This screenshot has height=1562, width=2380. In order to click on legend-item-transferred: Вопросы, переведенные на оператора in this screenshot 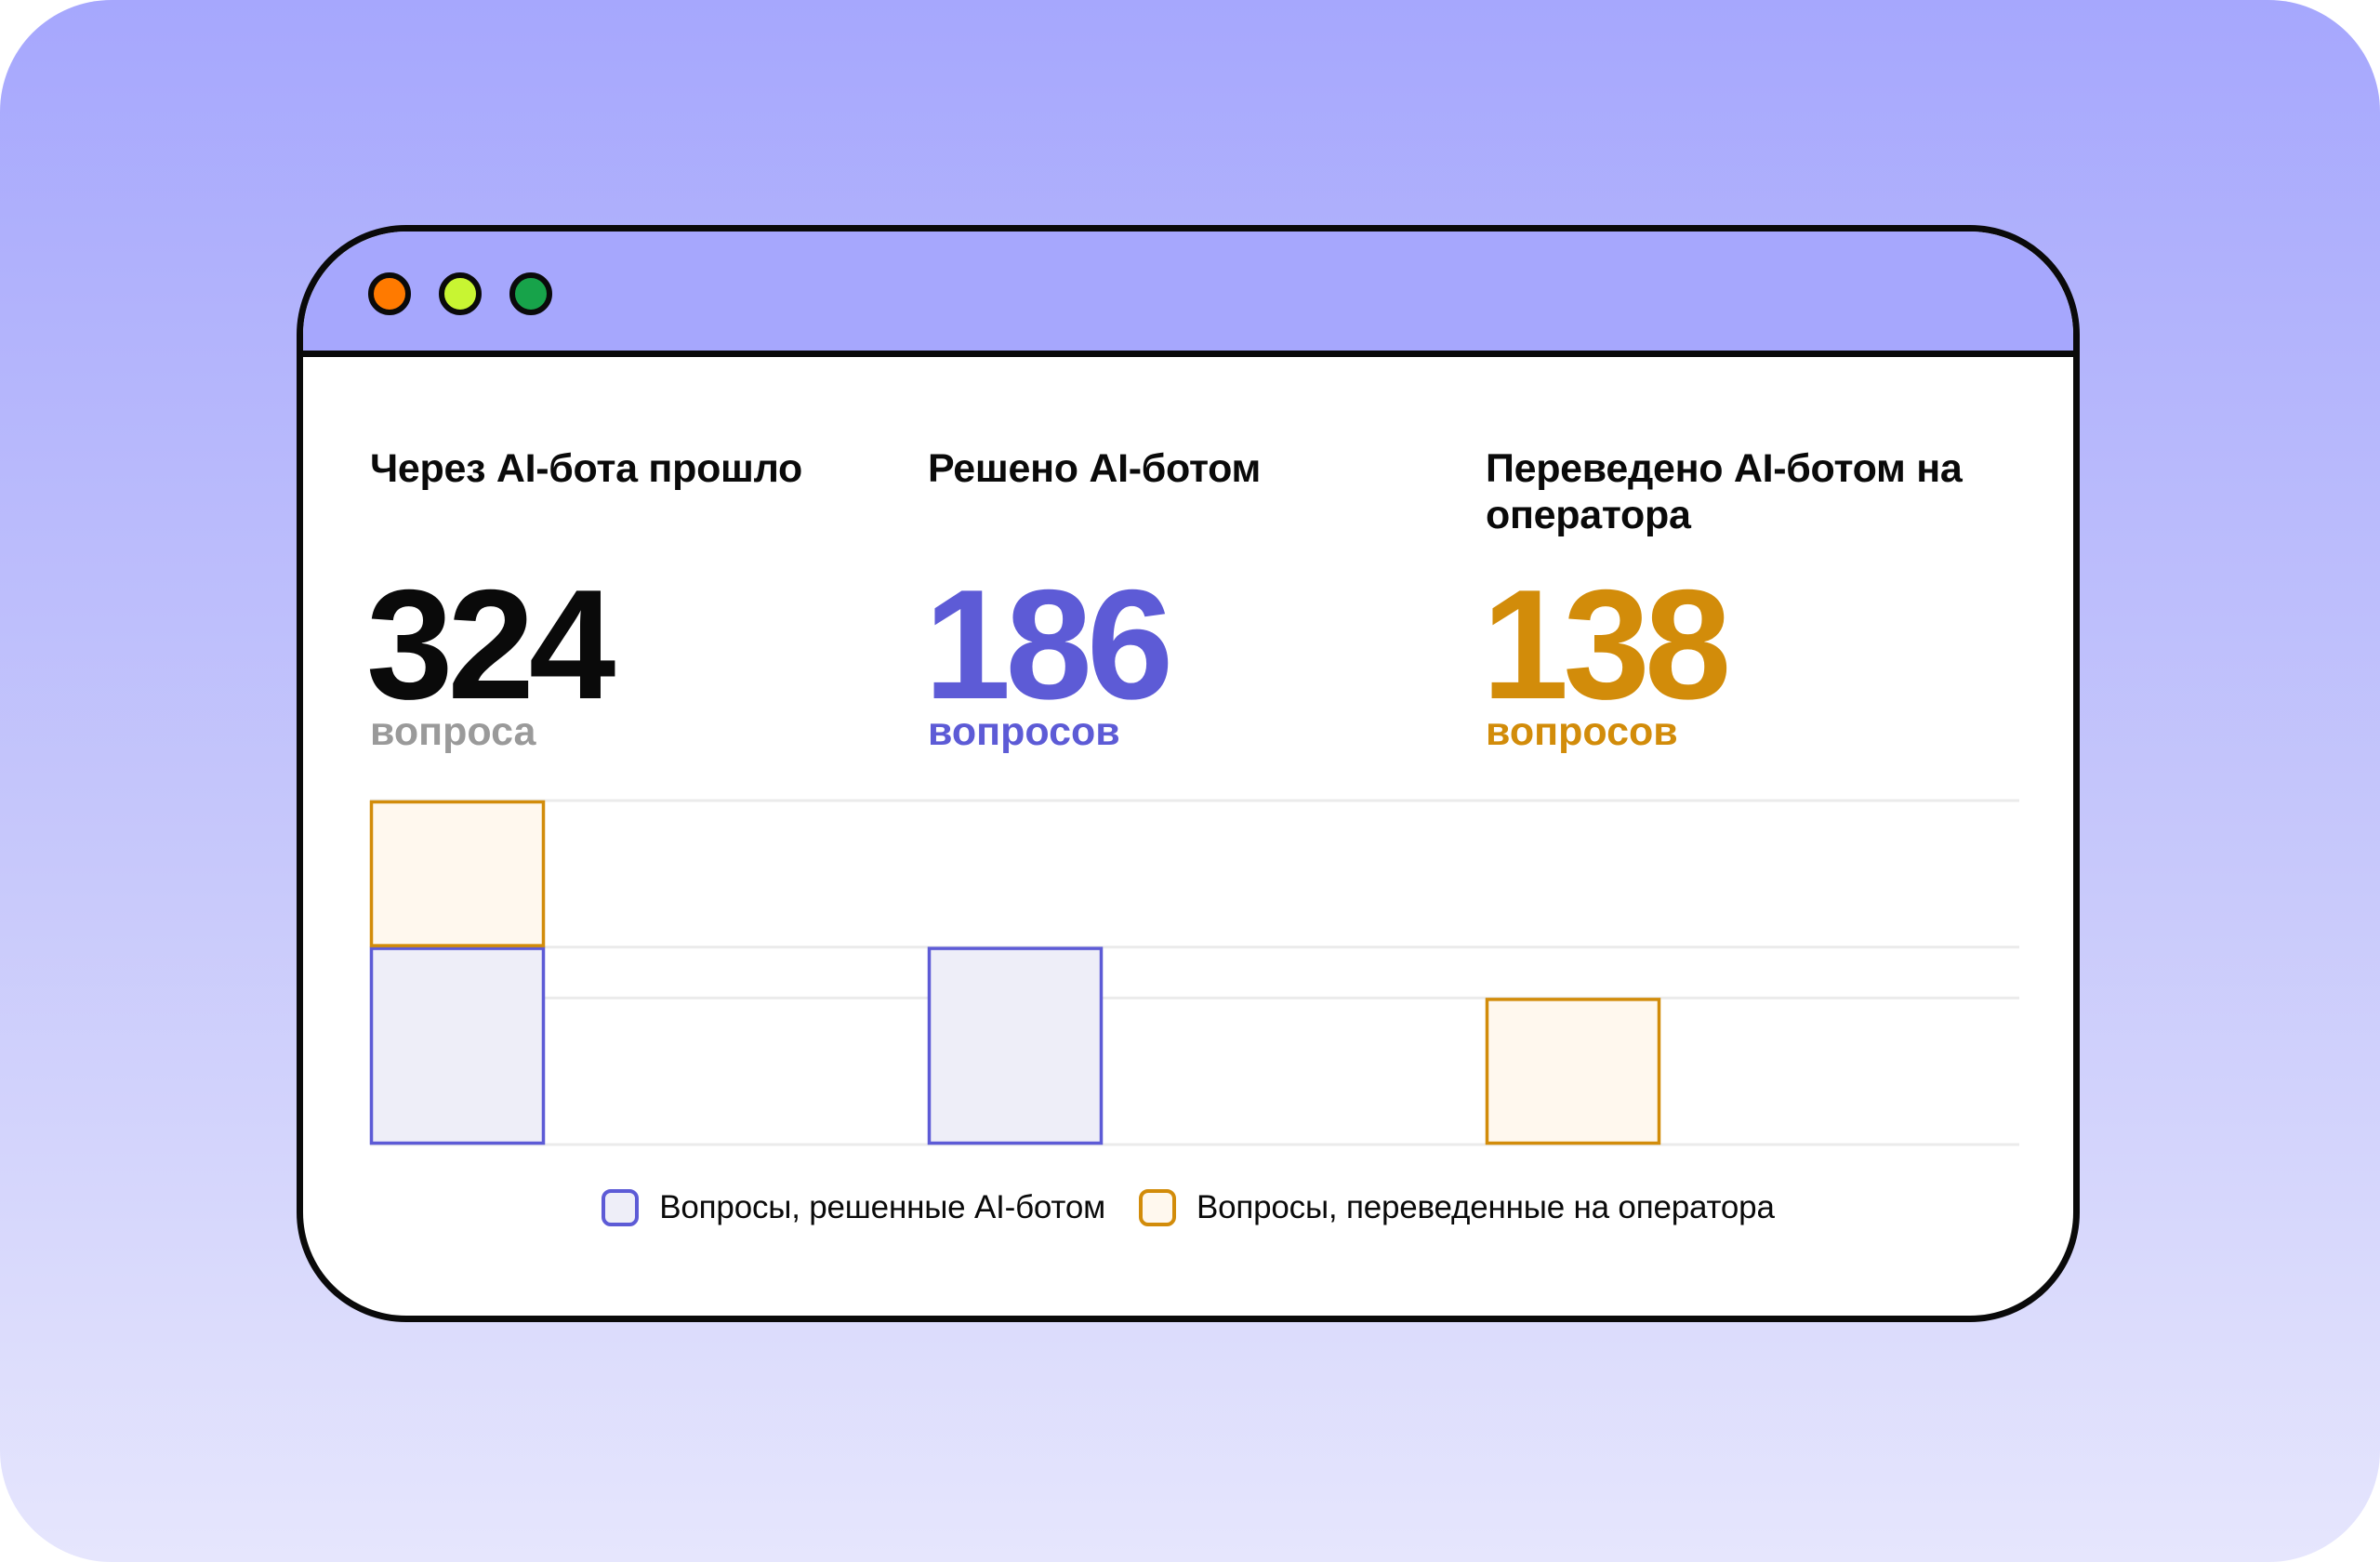, I will do `click(1456, 1207)`.